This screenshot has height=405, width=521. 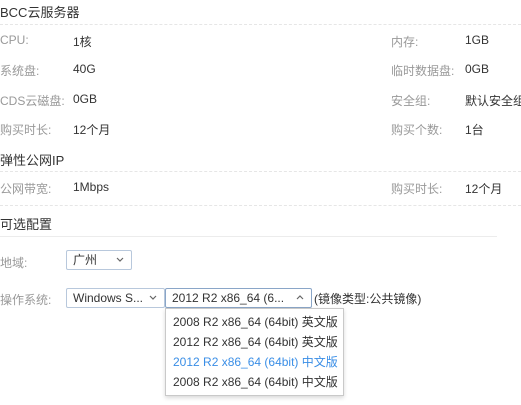 I want to click on eip-section-title: 弹性公网IP, so click(x=32, y=160).